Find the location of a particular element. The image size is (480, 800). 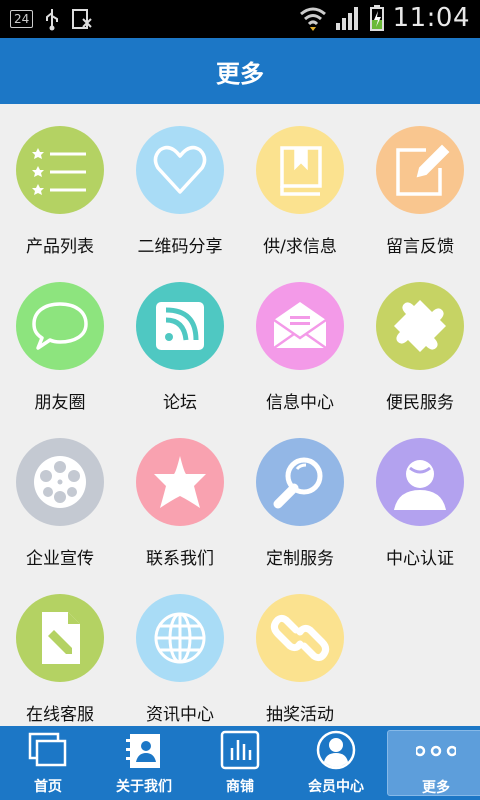

grid-item-label: 留言反馈 is located at coordinates (420, 247).